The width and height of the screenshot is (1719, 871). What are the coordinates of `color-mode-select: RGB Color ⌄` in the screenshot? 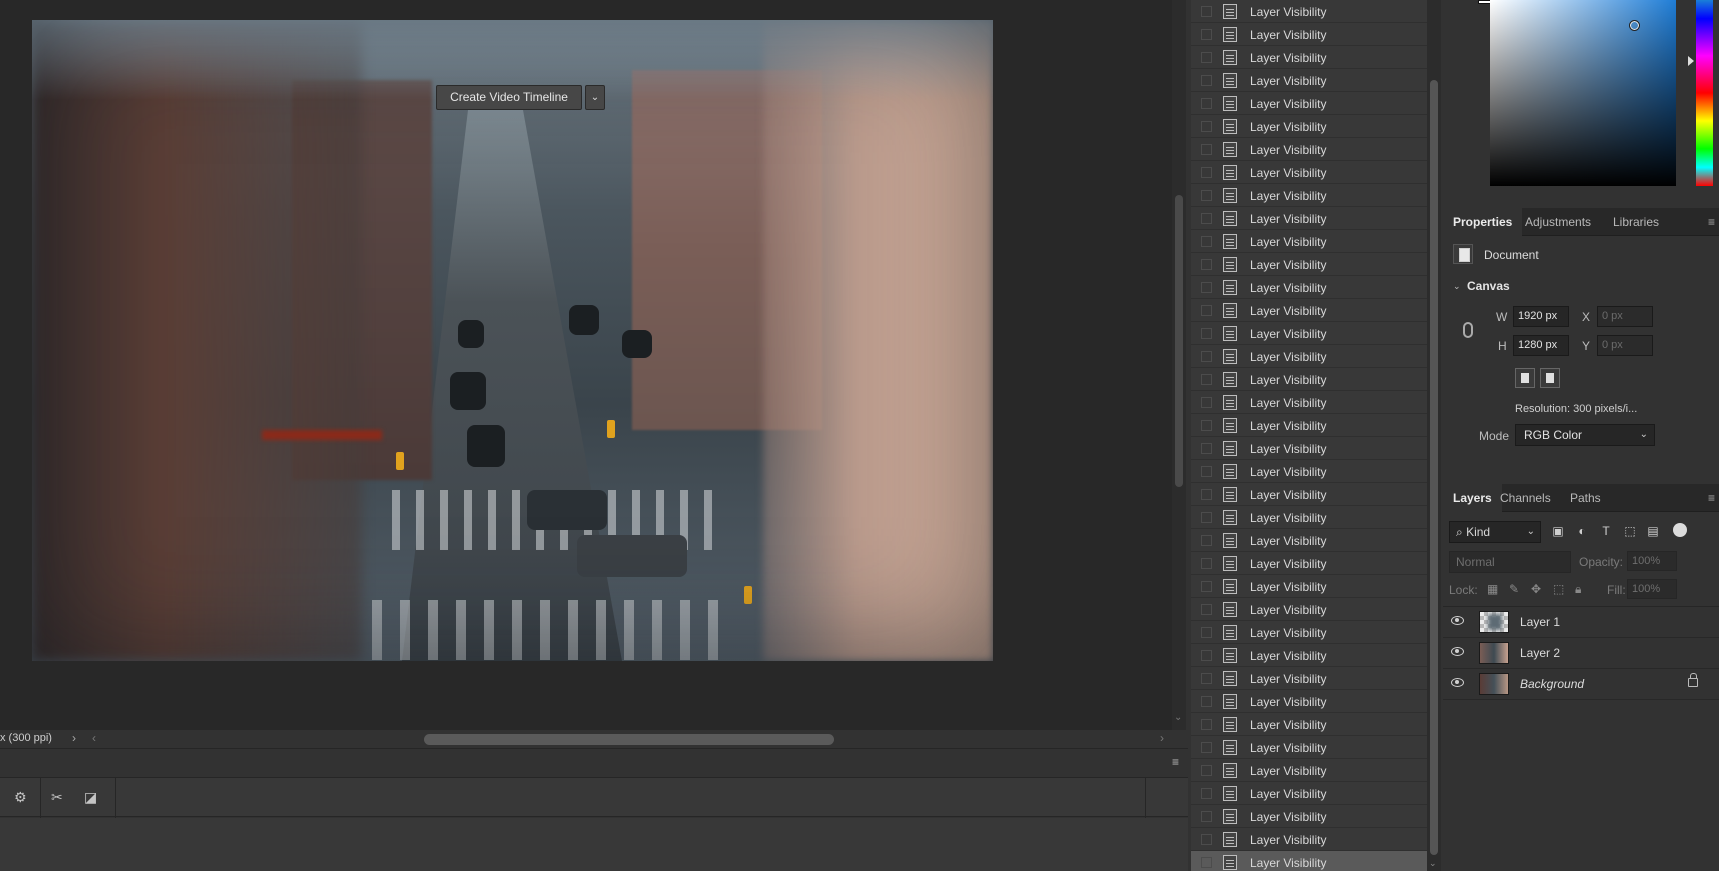 It's located at (1585, 435).